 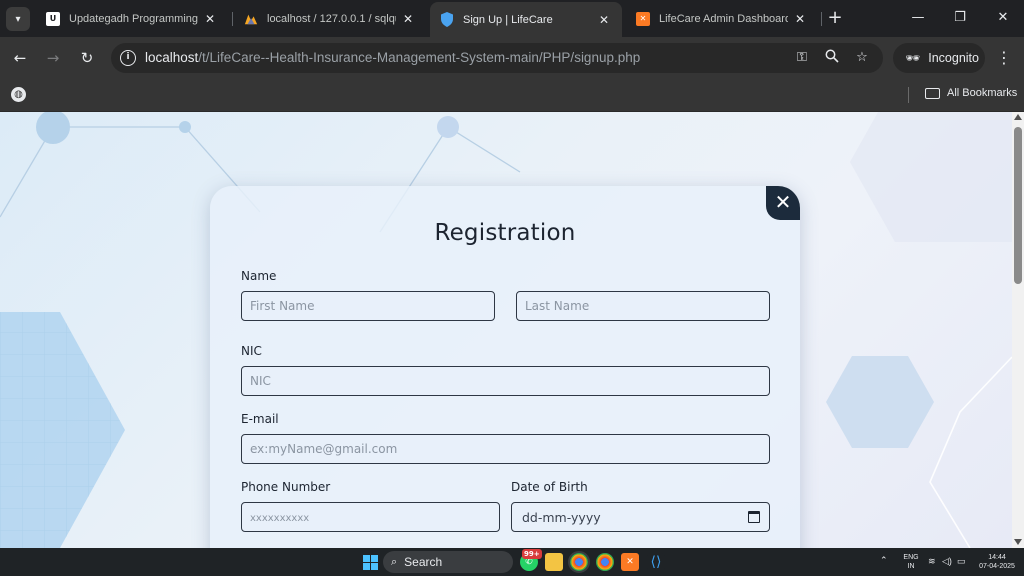 I want to click on tab-updategadh: U Updategadh Programming - U ✕, so click(x=132, y=18).